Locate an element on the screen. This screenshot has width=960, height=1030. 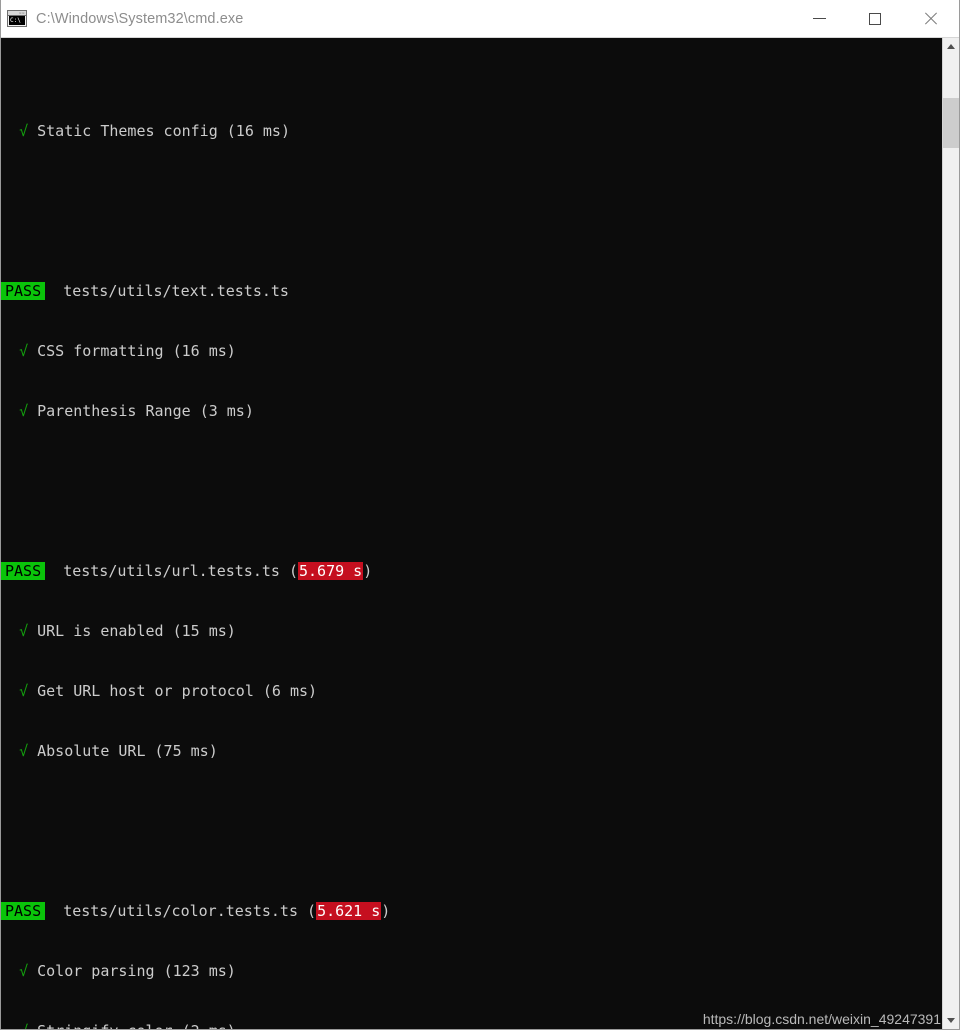
test-name: URL is enabled is located at coordinates (100, 631).